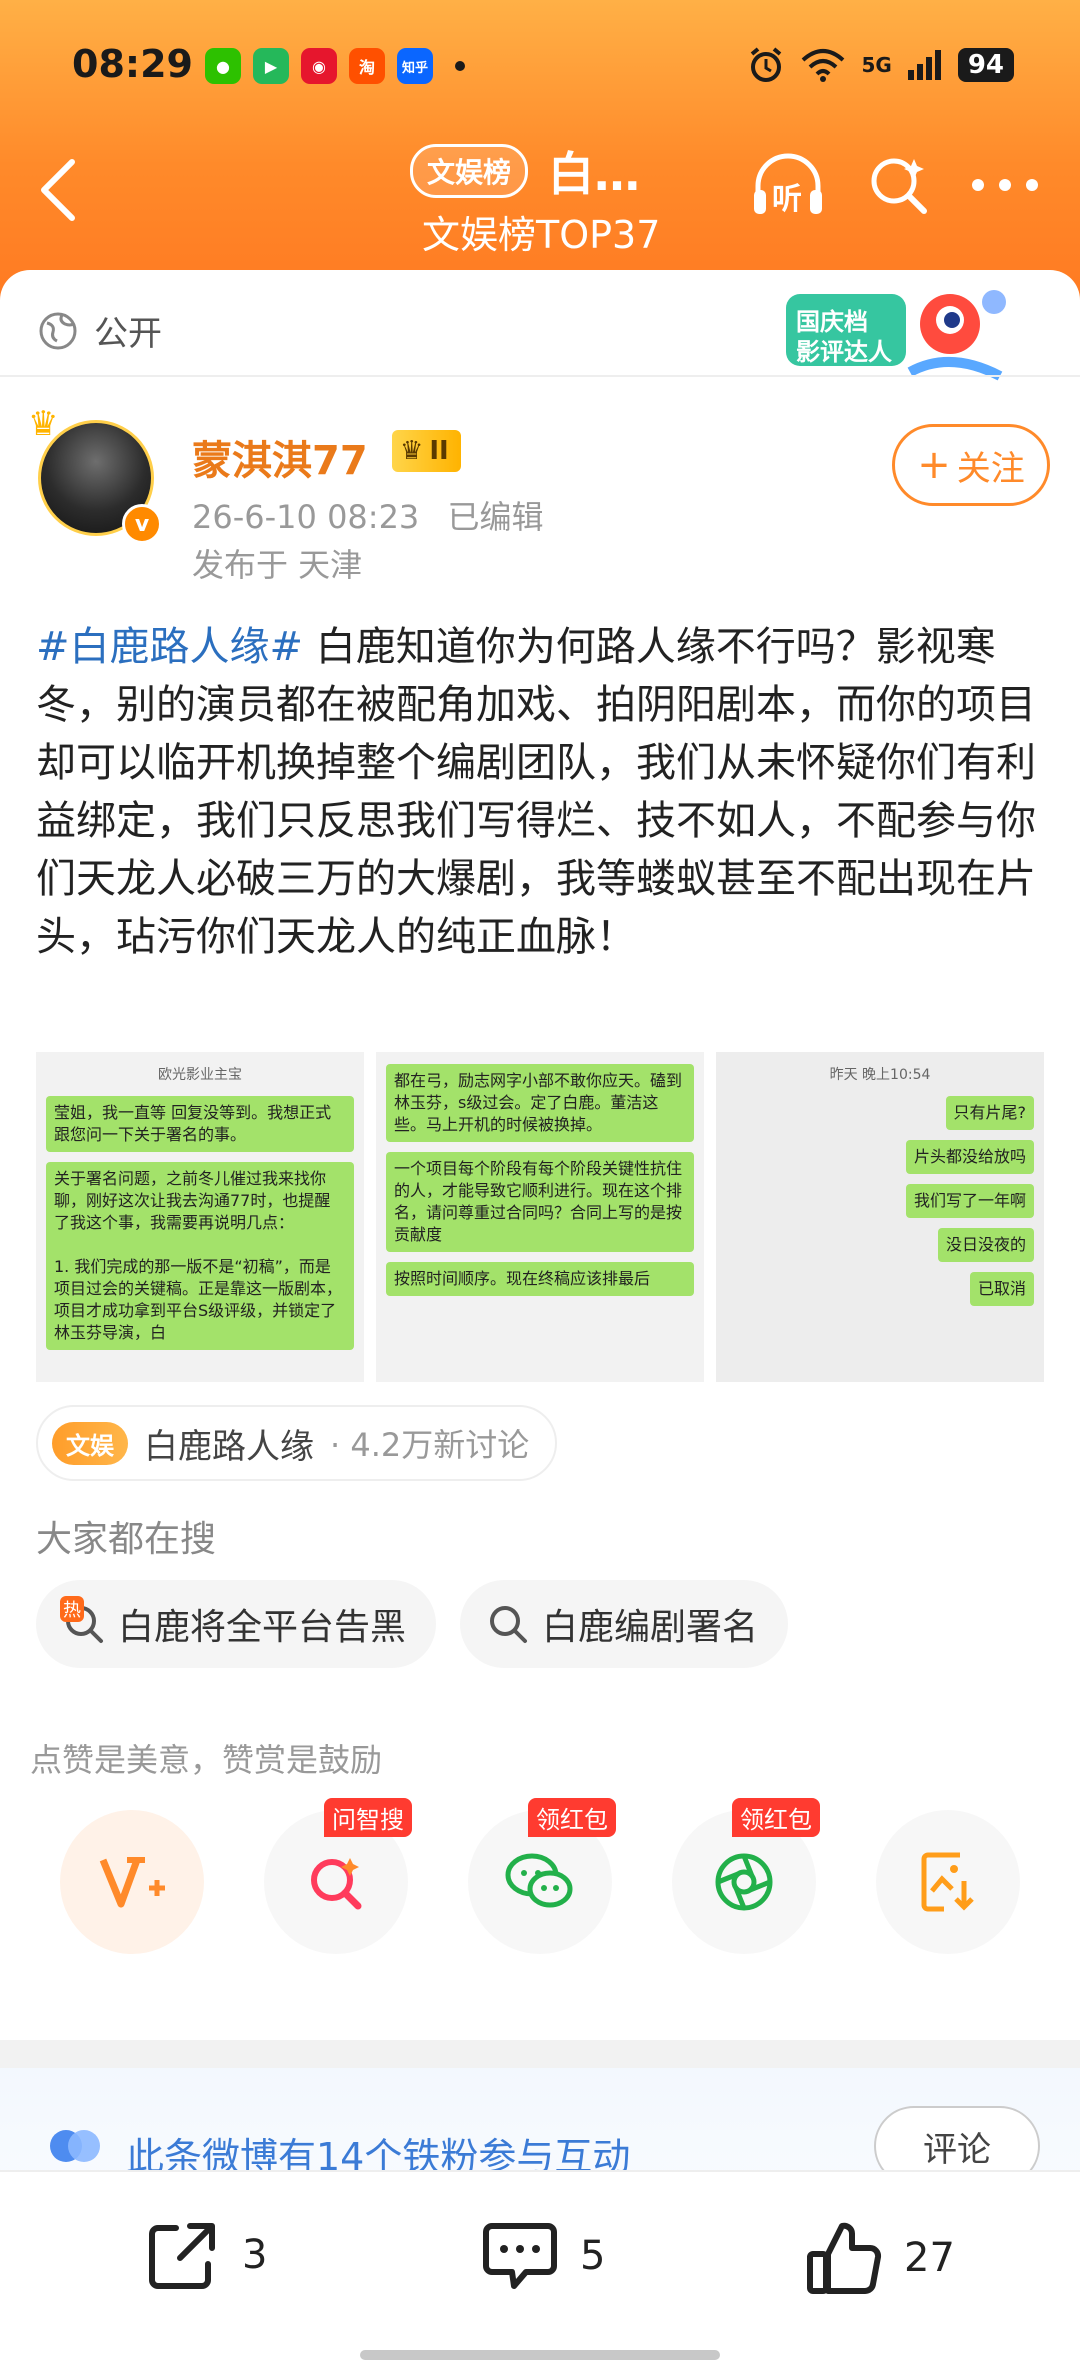 The height and width of the screenshot is (2378, 1080). Describe the element at coordinates (520, 2256) in the screenshot. I see `comment-icon` at that location.